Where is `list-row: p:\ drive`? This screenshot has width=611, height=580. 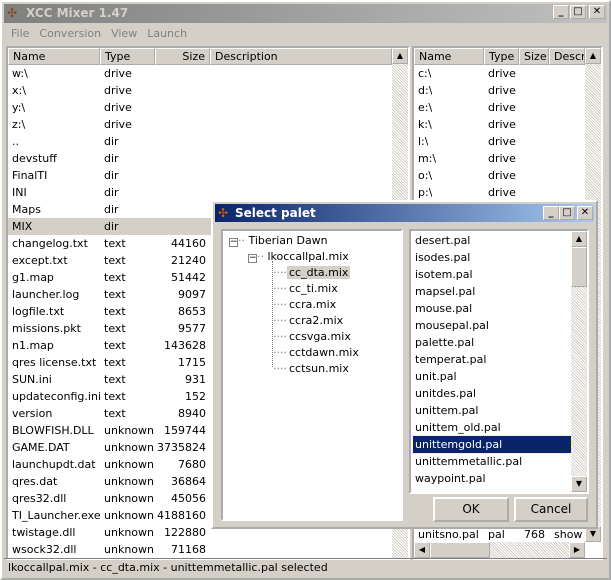
list-row: p:\ drive is located at coordinates (499, 192).